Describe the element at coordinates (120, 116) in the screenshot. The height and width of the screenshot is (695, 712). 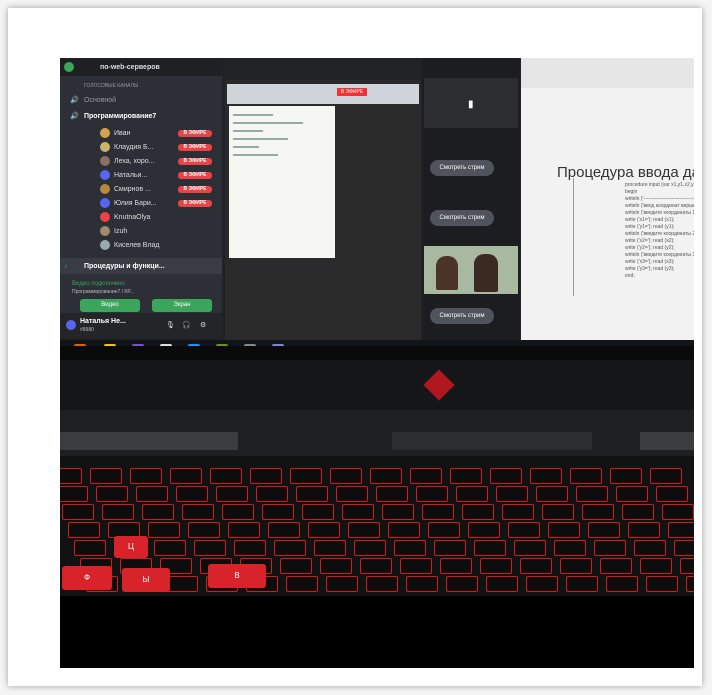
I see `channel-programming: Программирование7` at that location.